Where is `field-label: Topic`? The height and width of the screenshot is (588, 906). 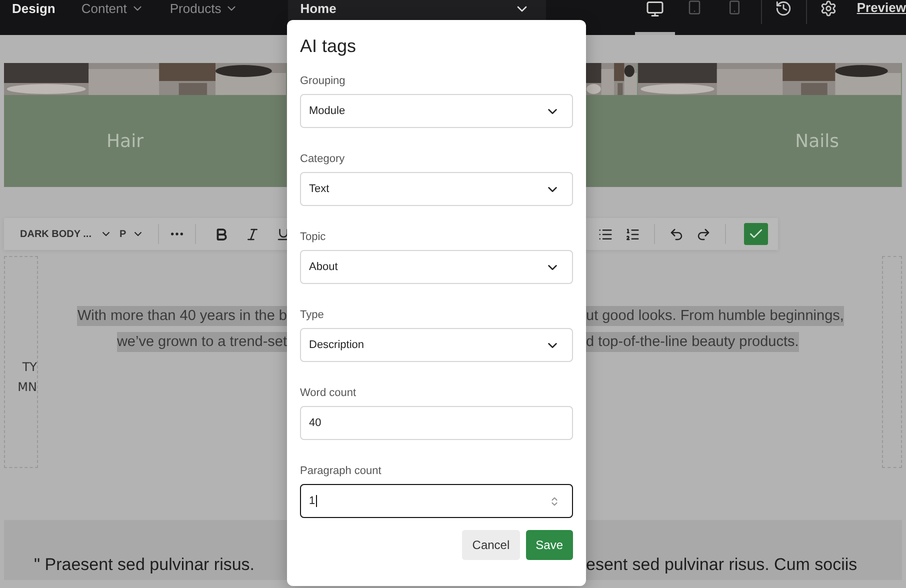 field-label: Topic is located at coordinates (313, 237).